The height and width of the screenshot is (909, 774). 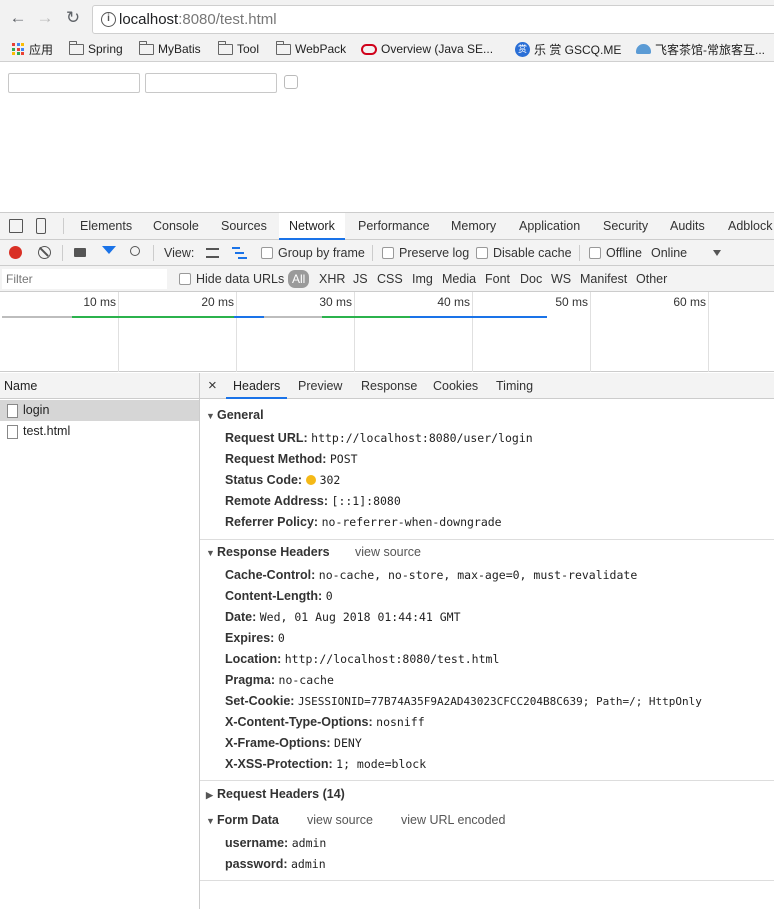 I want to click on folder-icon, so click(x=225, y=47).